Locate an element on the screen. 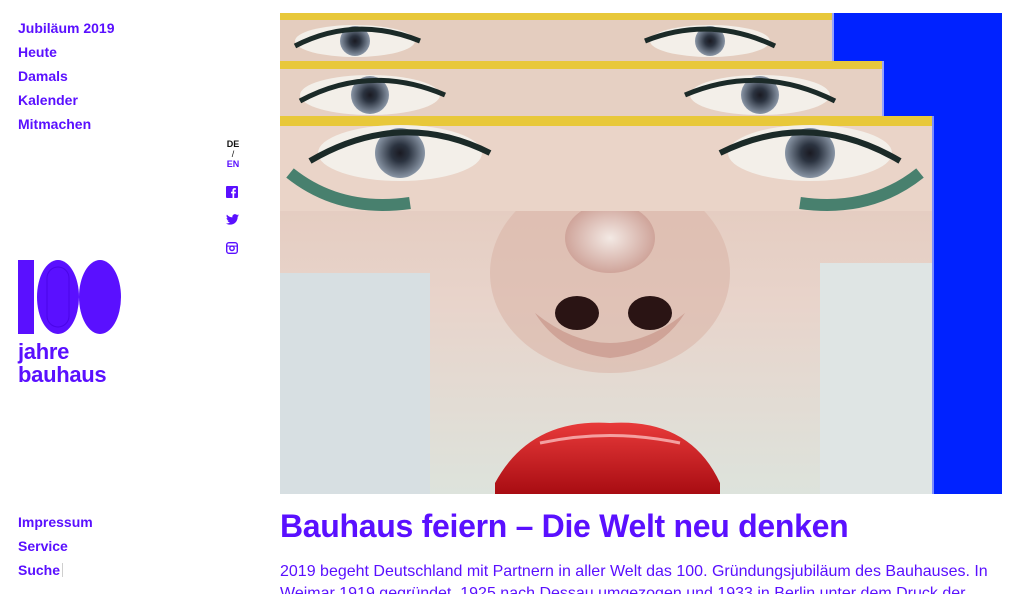 This screenshot has height=594, width=1024. nav-item-damals: Damals is located at coordinates (66, 76).